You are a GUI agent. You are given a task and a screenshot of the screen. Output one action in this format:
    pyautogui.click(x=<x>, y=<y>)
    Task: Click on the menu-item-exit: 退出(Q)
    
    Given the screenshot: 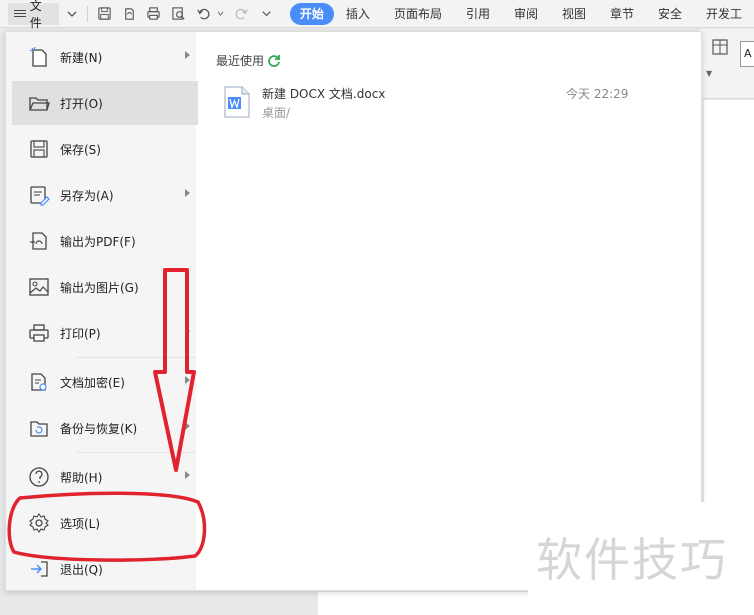 What is the action you would take?
    pyautogui.click(x=105, y=569)
    